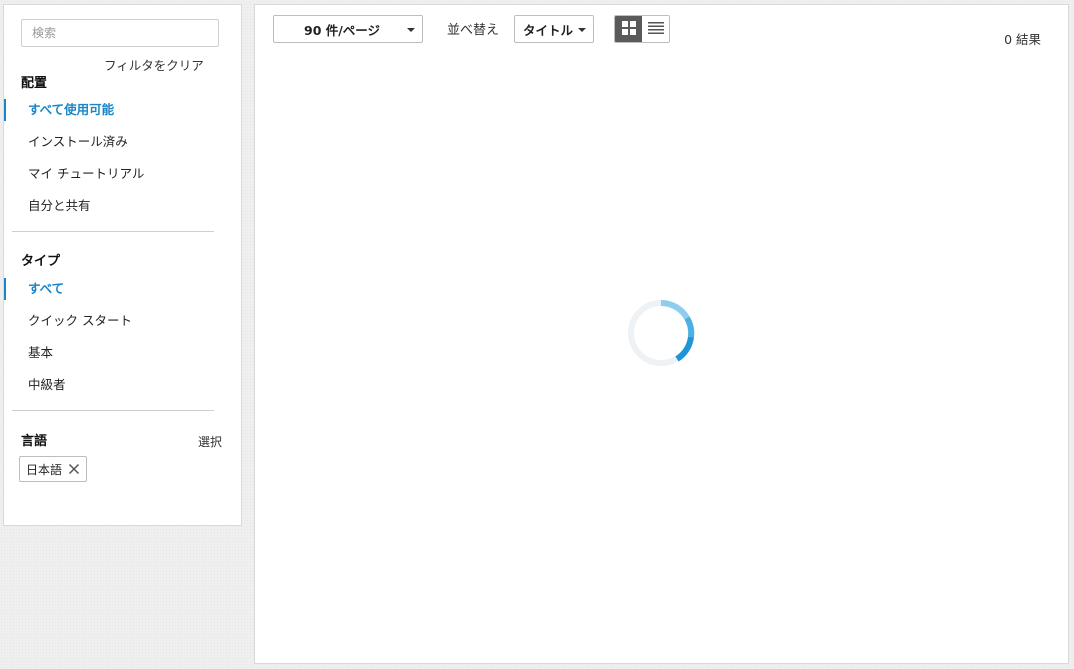 This screenshot has height=669, width=1074. I want to click on spinner-icon, so click(661, 333).